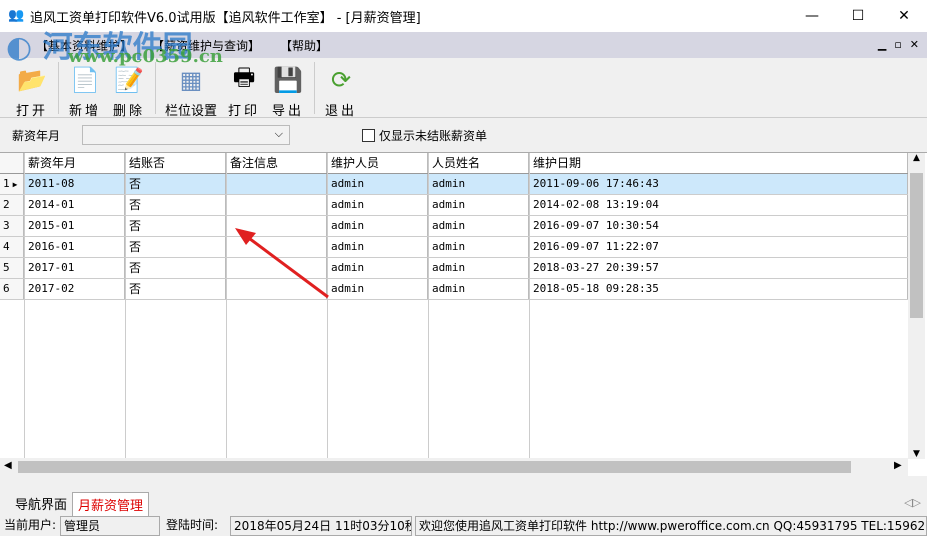  What do you see at coordinates (304, 45) in the screenshot?
I see `menu-help: 【帮助】` at bounding box center [304, 45].